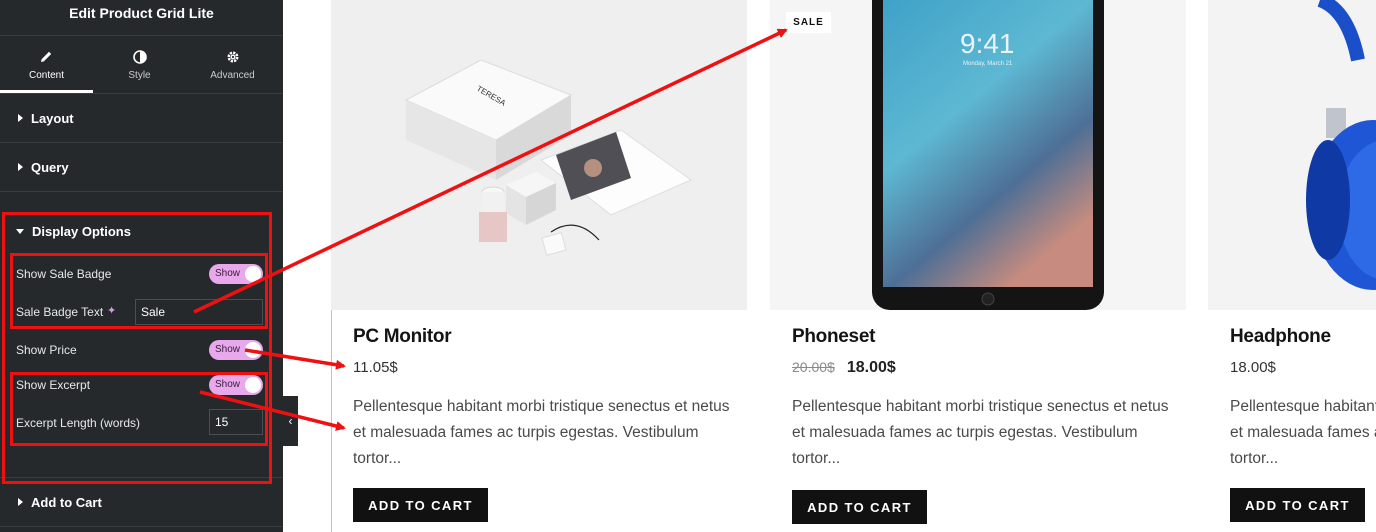 This screenshot has width=1376, height=532. What do you see at coordinates (833, 337) in the screenshot?
I see `product-title: Phoneset` at bounding box center [833, 337].